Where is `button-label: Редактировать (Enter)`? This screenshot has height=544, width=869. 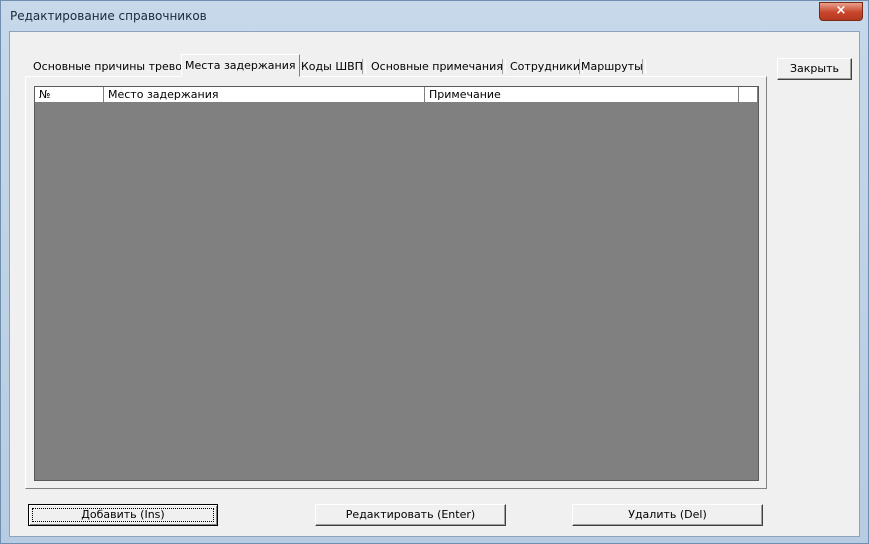
button-label: Редактировать (Enter) is located at coordinates (410, 514).